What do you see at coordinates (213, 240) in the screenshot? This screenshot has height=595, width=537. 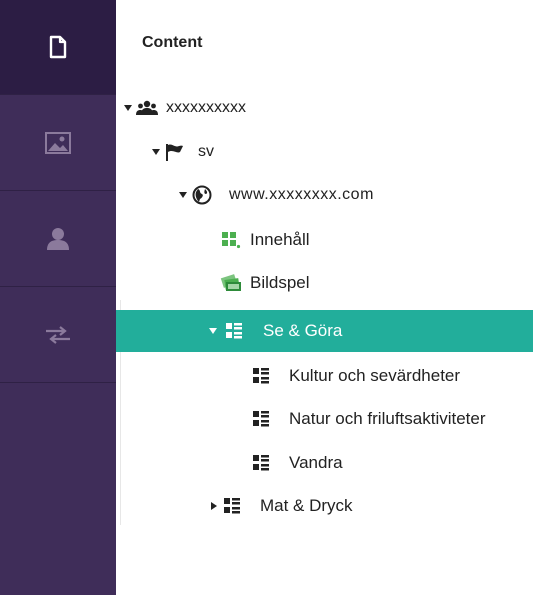 I see `tree-node-innehall: Innehåll` at bounding box center [213, 240].